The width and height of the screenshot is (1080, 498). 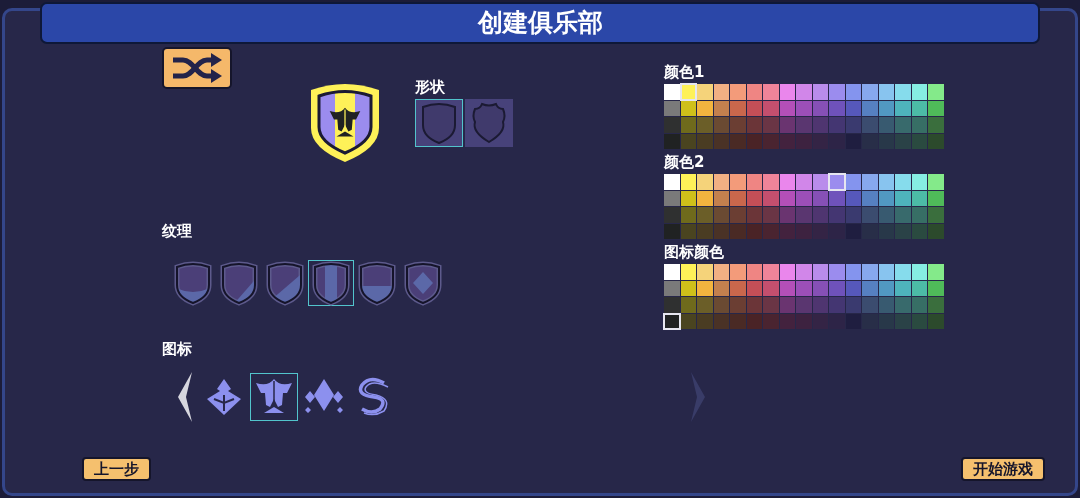 What do you see at coordinates (185, 397) in the screenshot?
I see `previous-button` at bounding box center [185, 397].